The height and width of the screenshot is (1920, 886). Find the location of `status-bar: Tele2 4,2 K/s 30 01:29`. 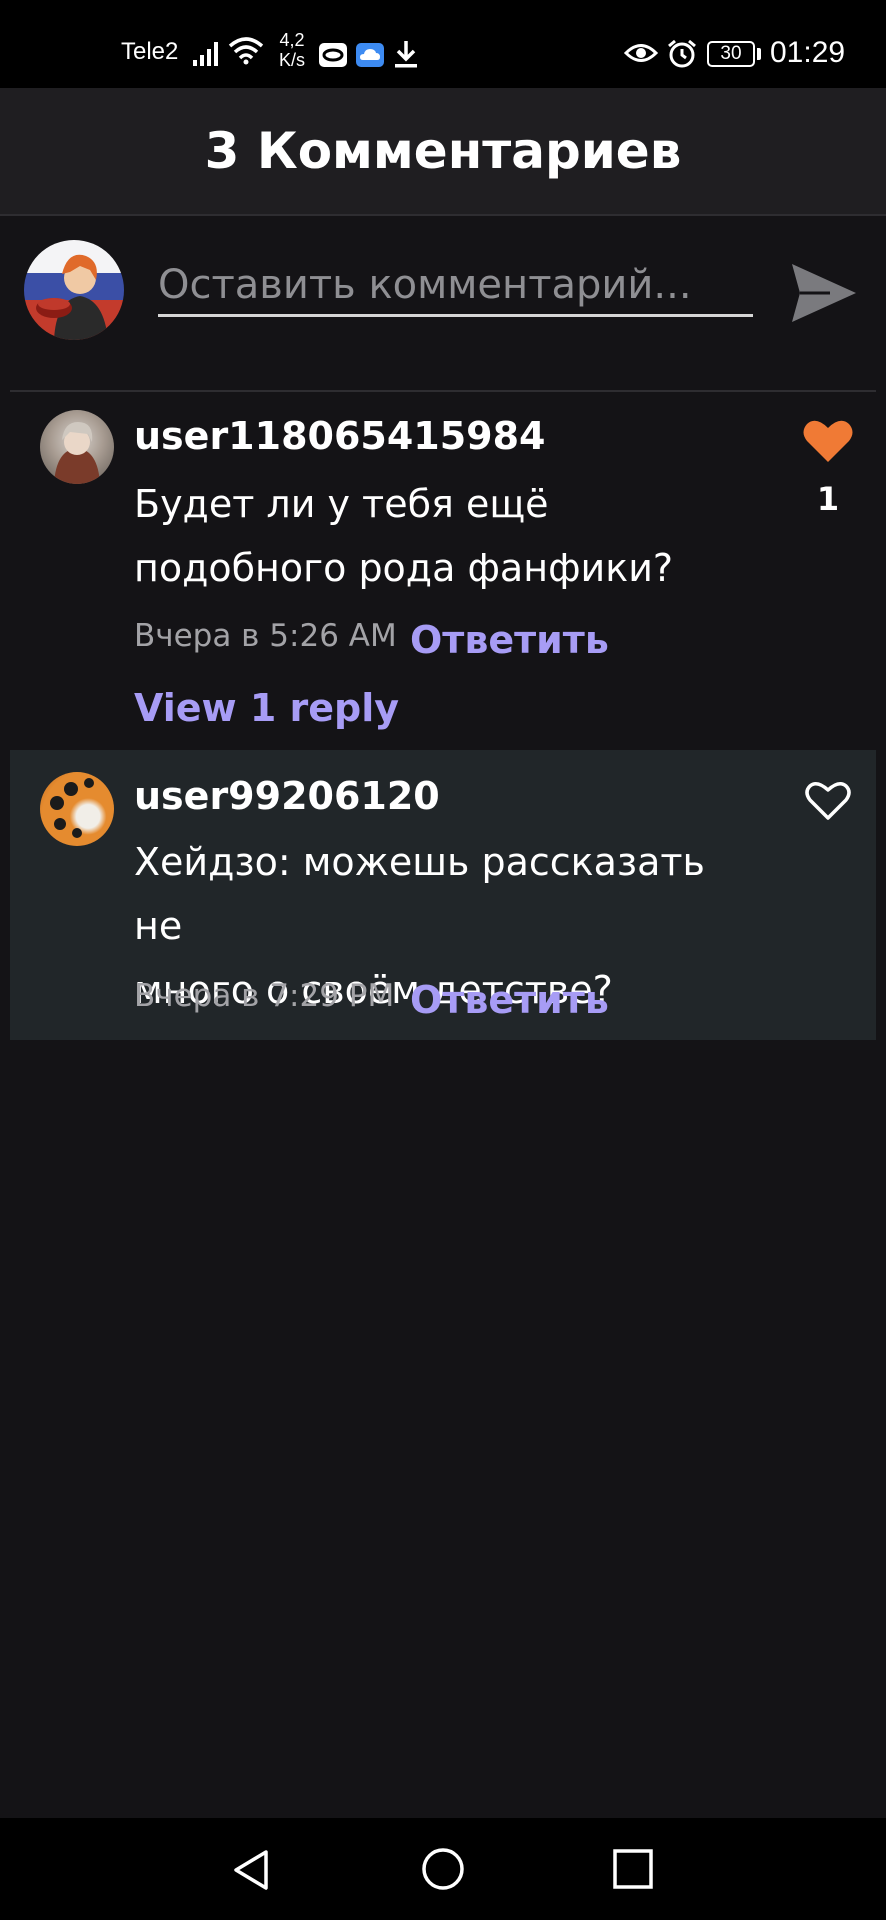

status-bar: Tele2 4,2 K/s 30 01:29 is located at coordinates (443, 44).